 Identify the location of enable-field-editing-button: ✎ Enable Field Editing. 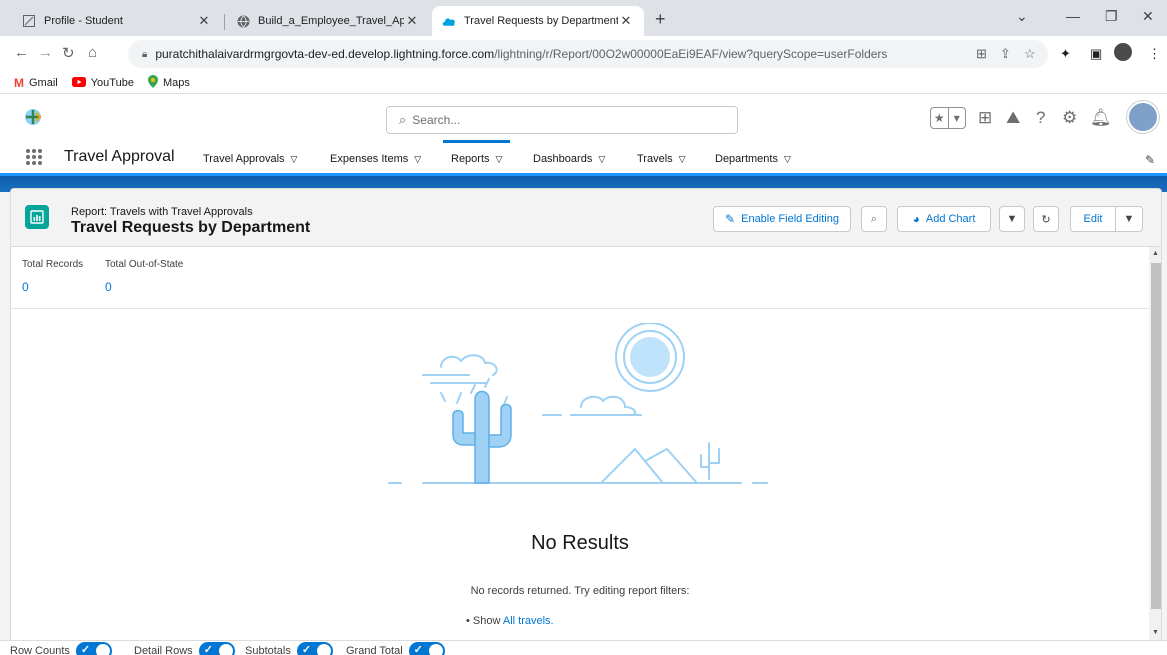
(782, 219).